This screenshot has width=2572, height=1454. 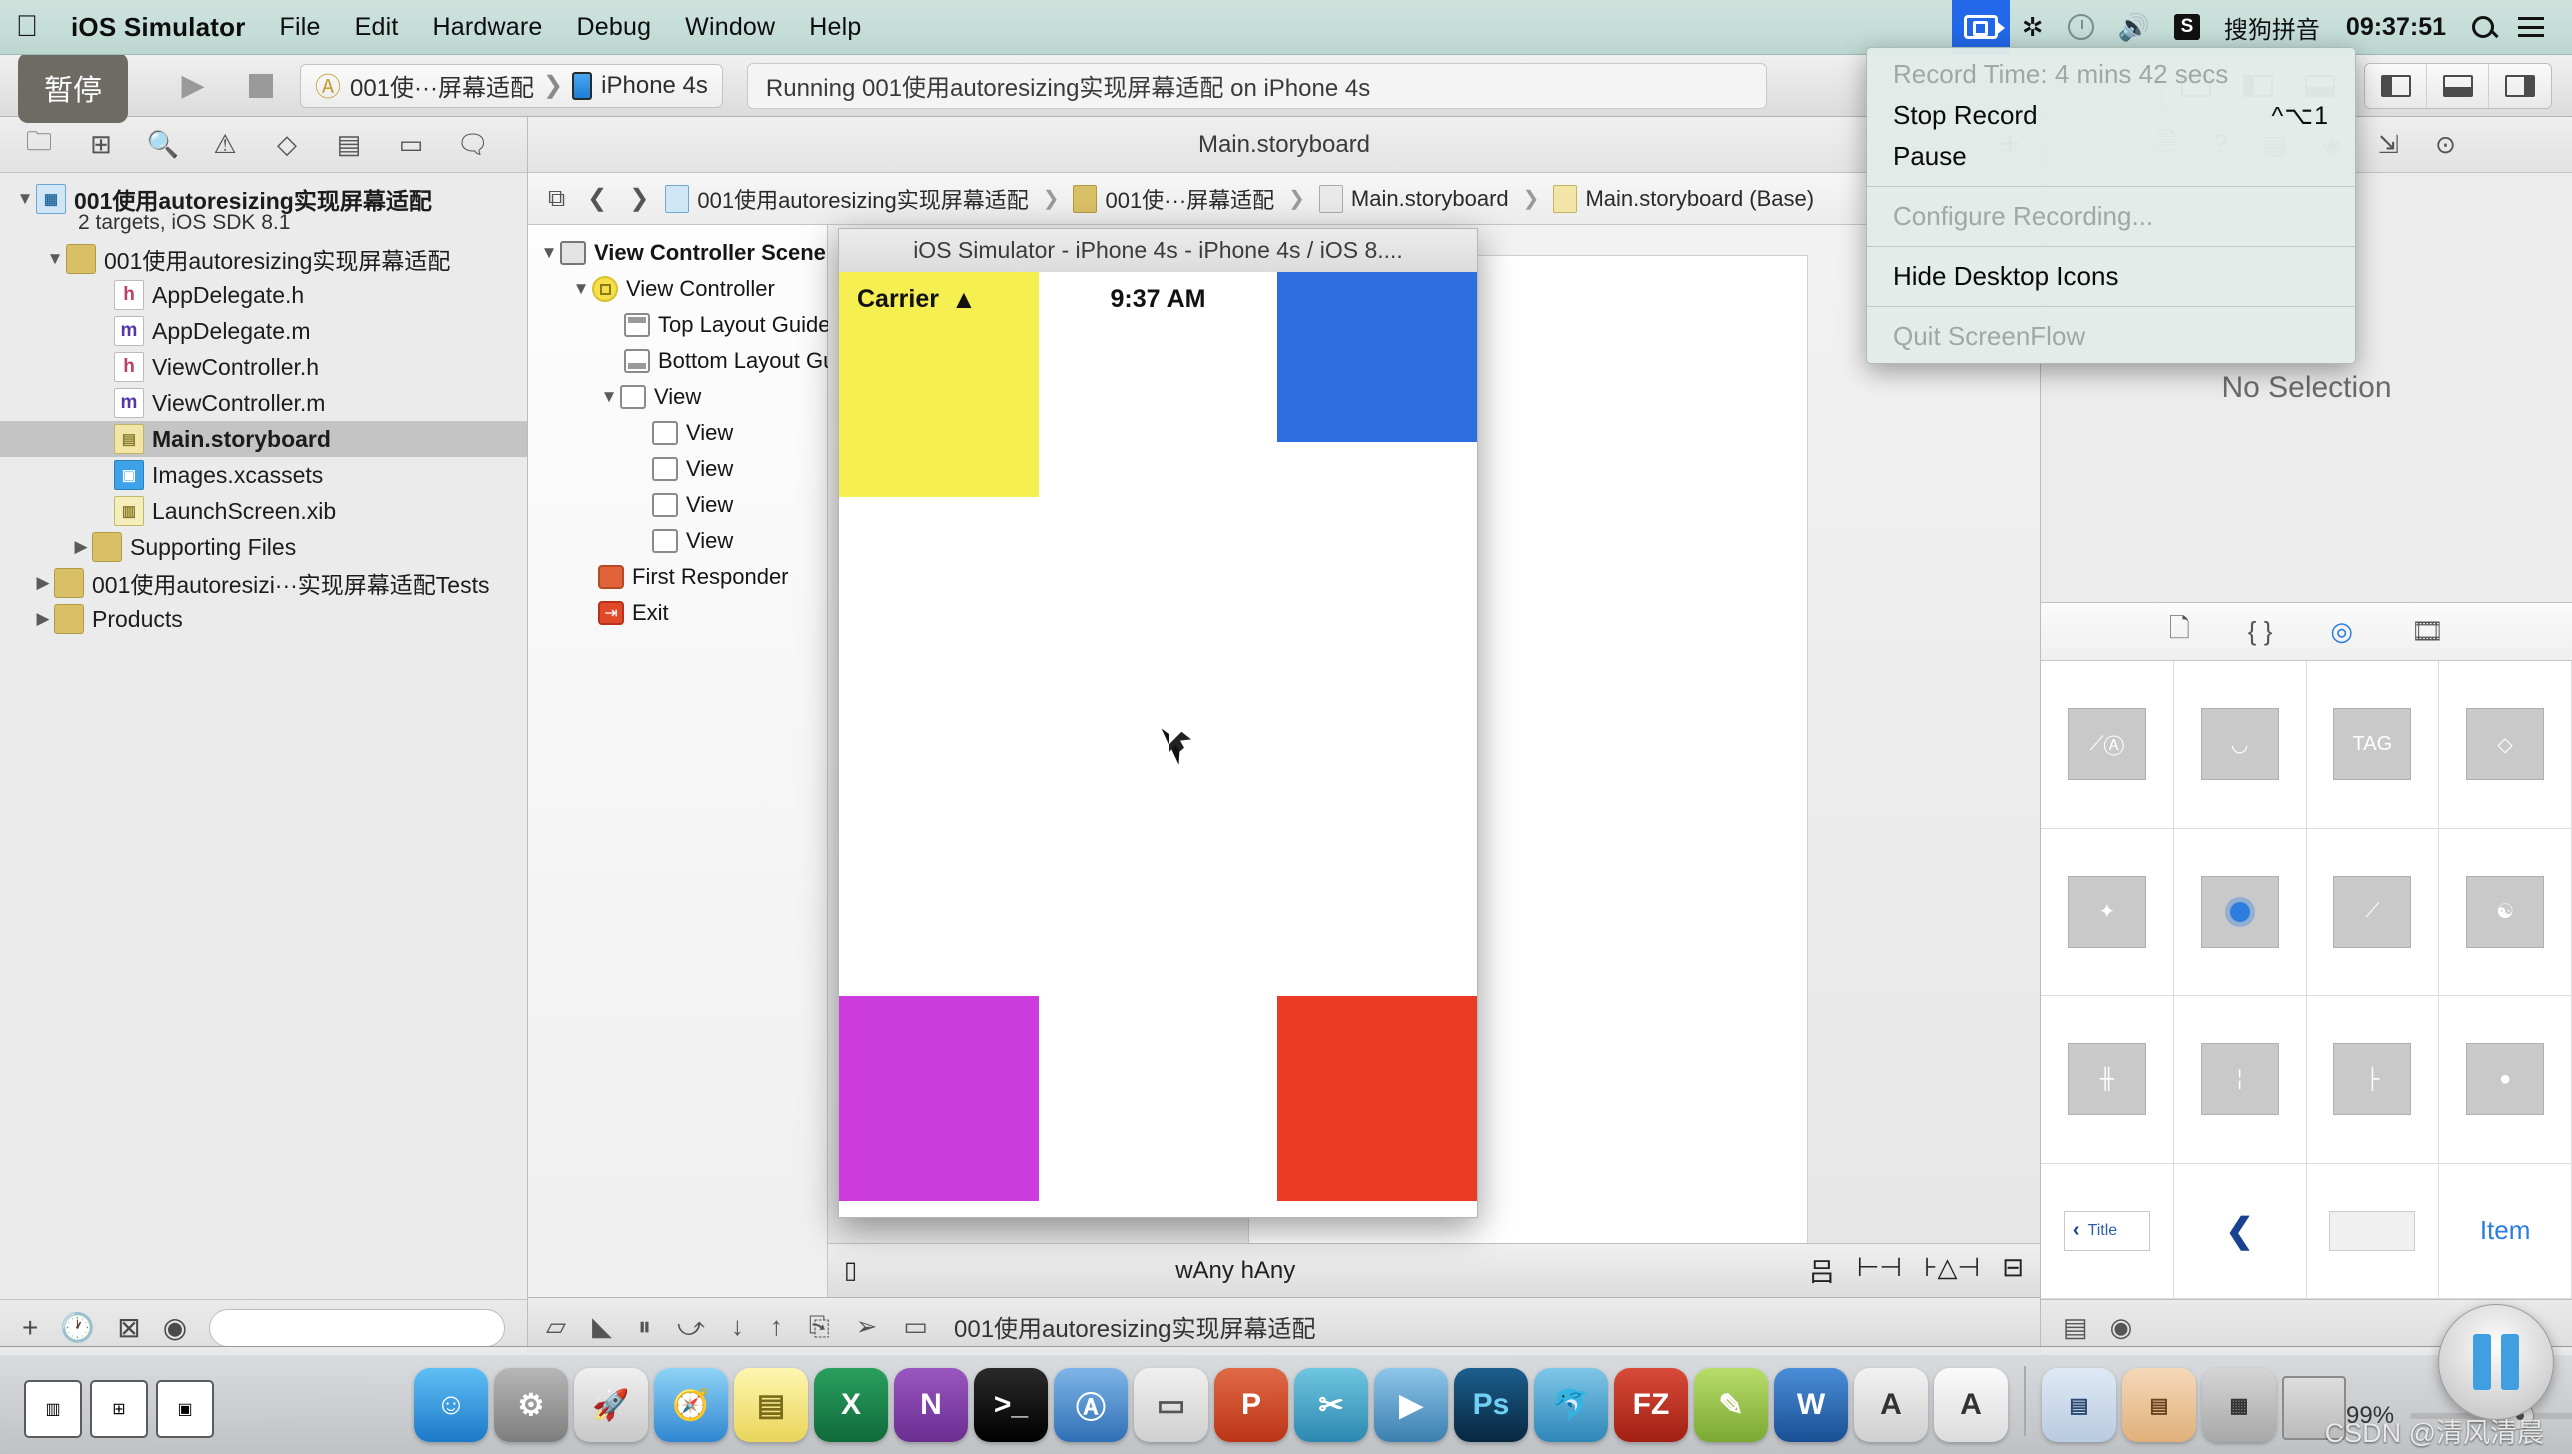 What do you see at coordinates (1571, 1405) in the screenshot?
I see `dock-app-dolphin: 🐬` at bounding box center [1571, 1405].